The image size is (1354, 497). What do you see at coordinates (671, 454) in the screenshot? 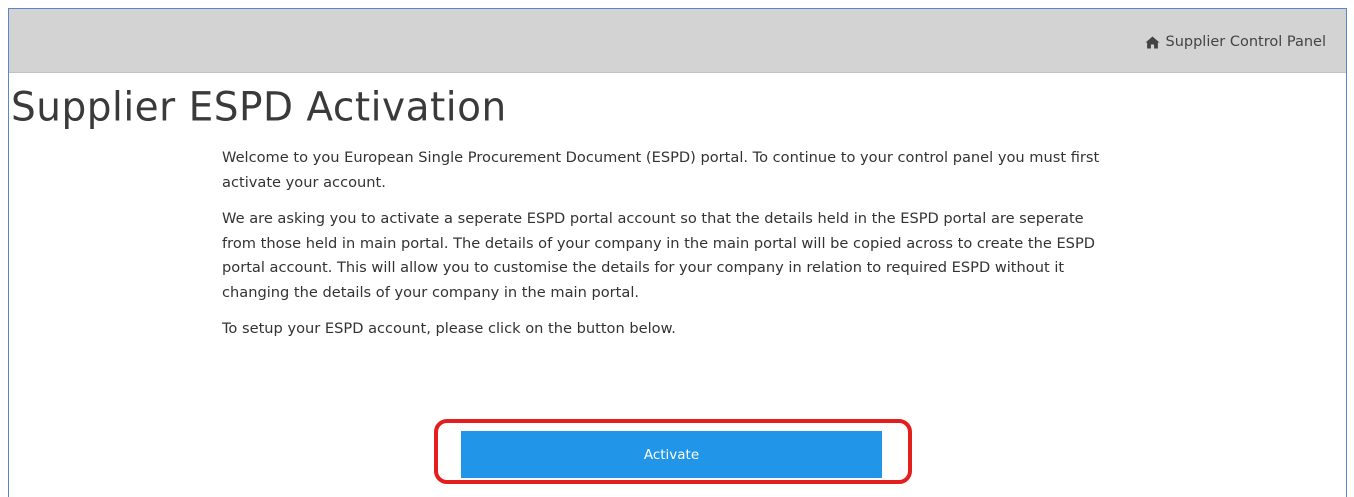
I see `activate-button: Activate` at bounding box center [671, 454].